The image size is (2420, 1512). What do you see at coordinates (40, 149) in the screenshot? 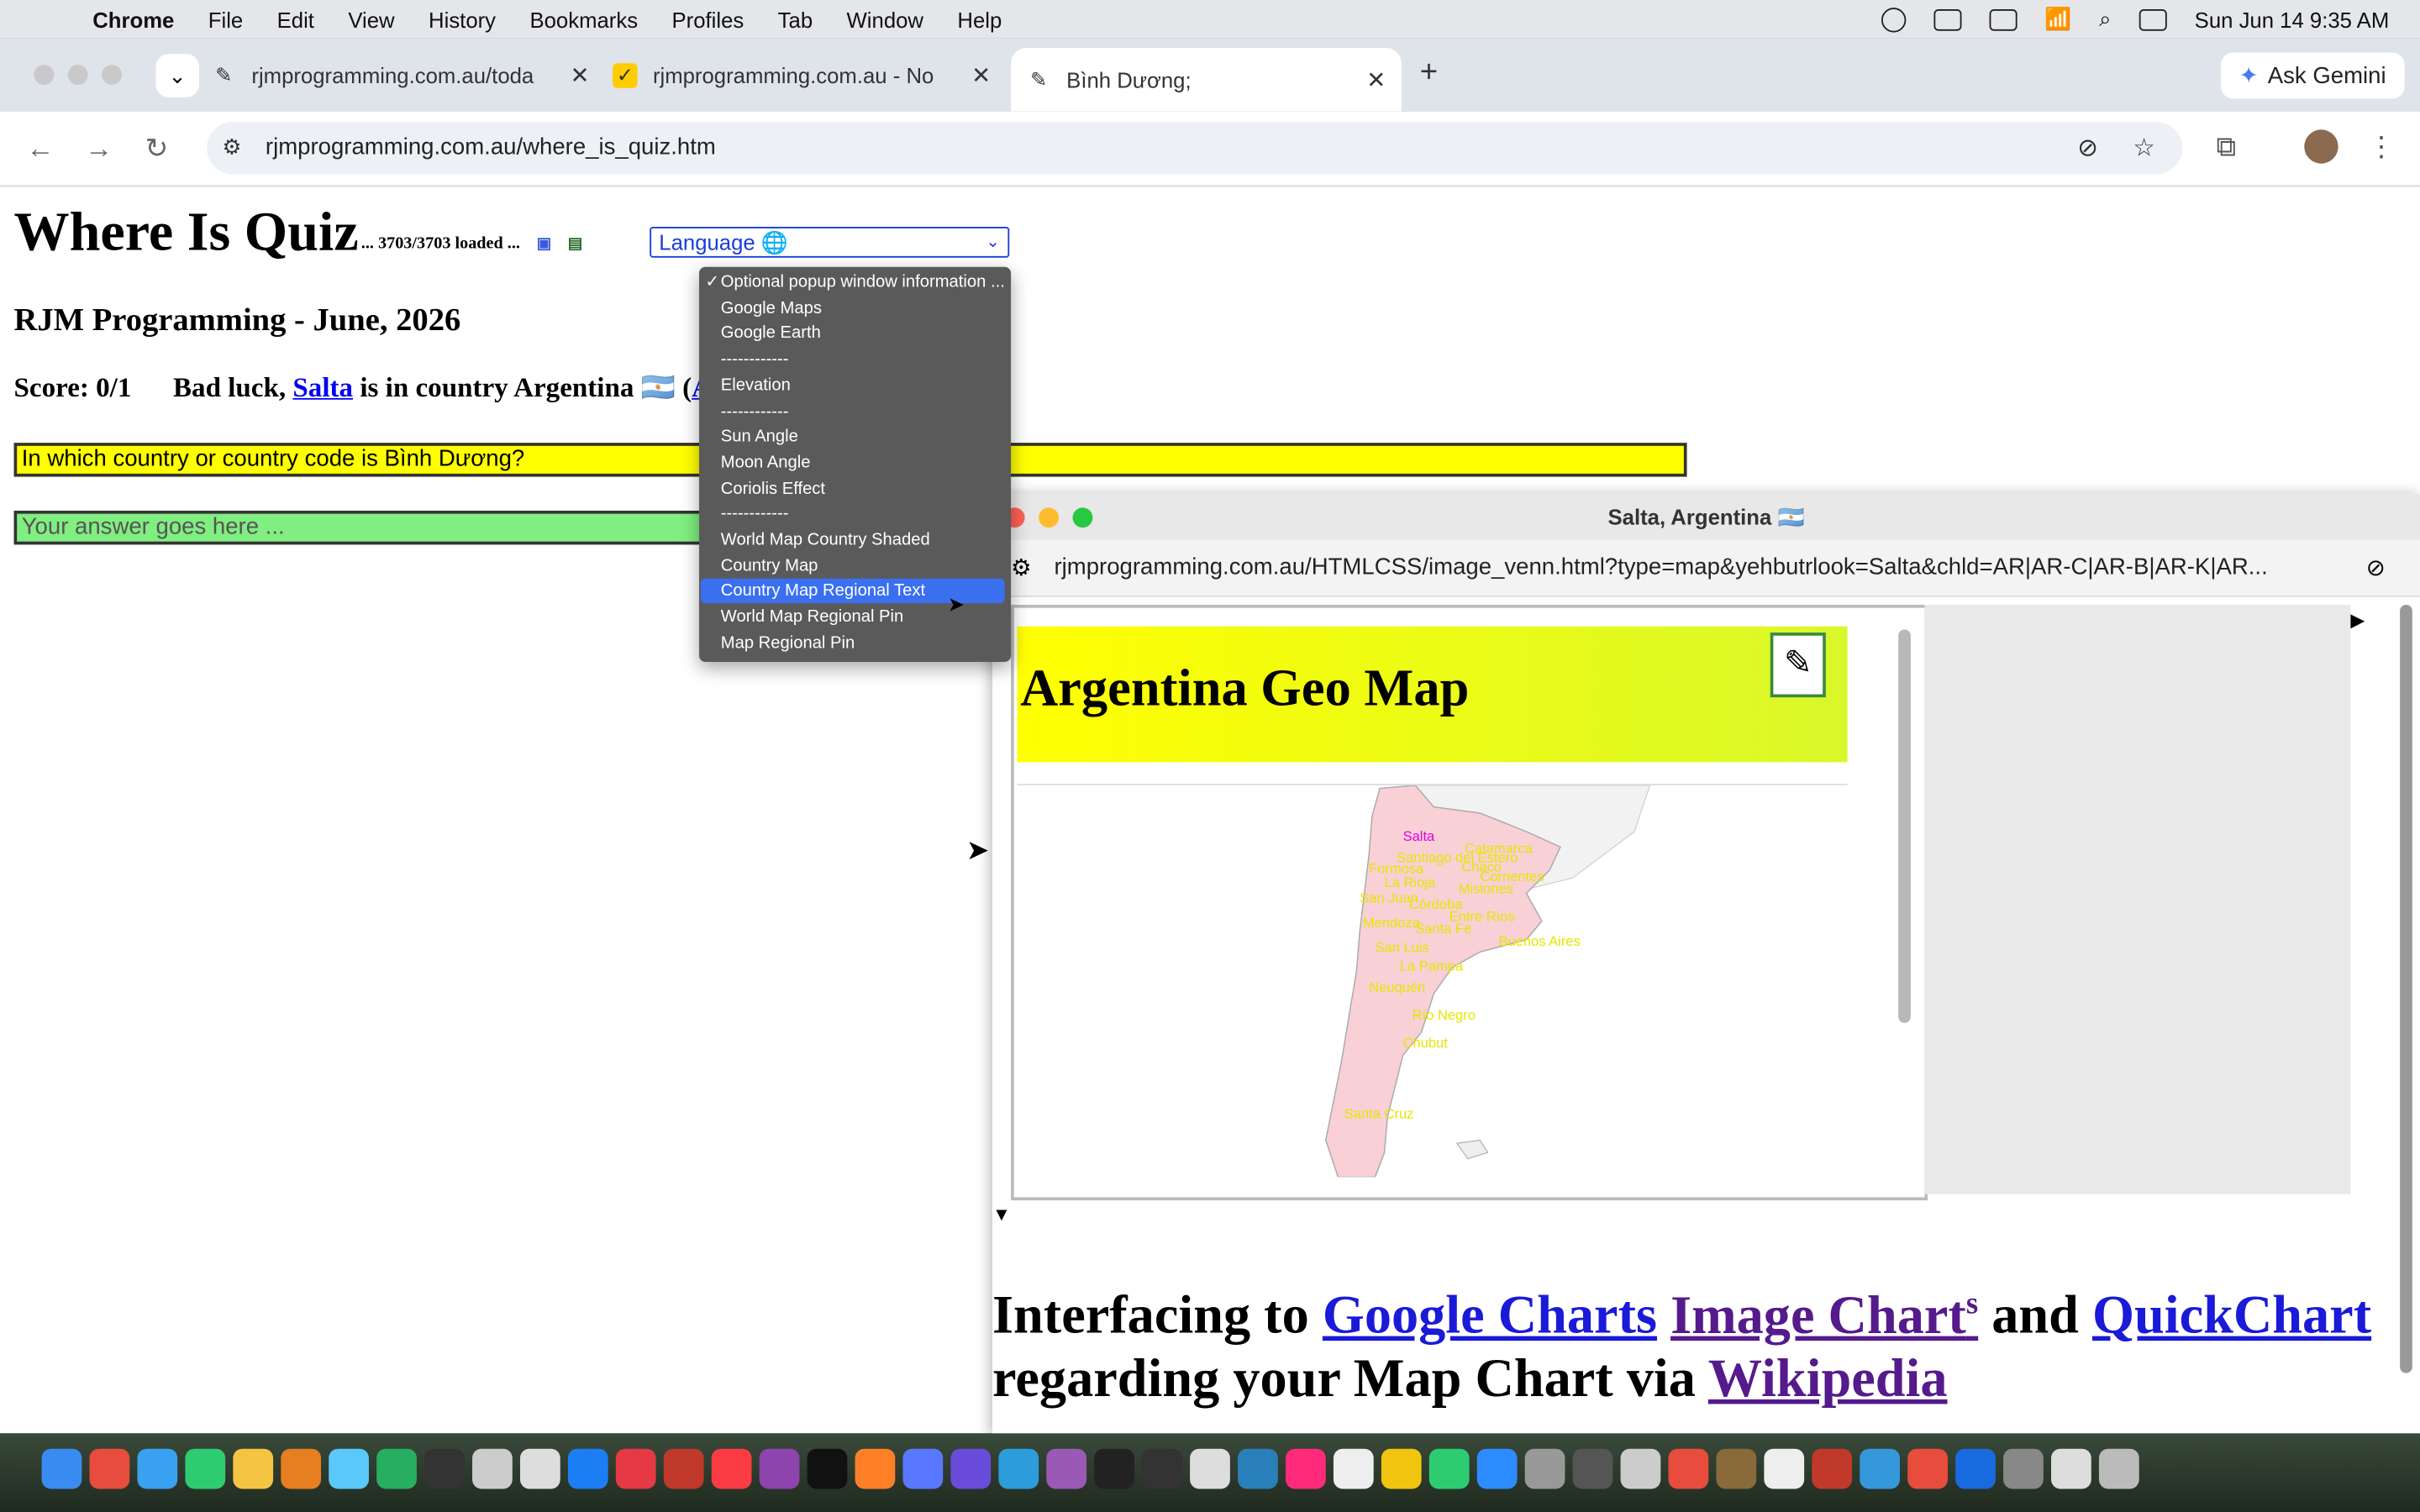
I see `back-arrow-icon: ←` at bounding box center [40, 149].